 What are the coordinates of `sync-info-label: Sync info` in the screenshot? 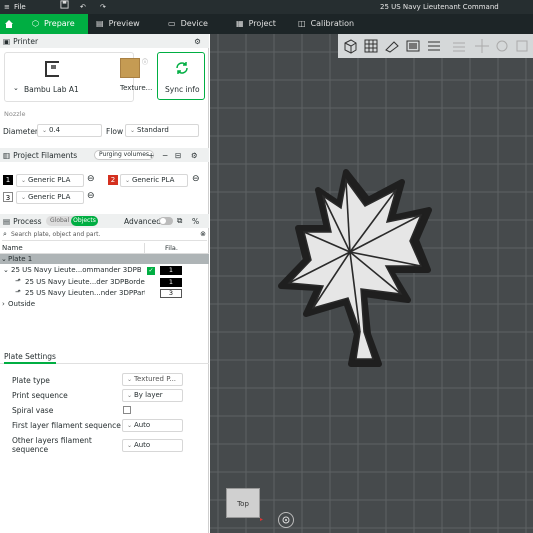 It's located at (182, 89).